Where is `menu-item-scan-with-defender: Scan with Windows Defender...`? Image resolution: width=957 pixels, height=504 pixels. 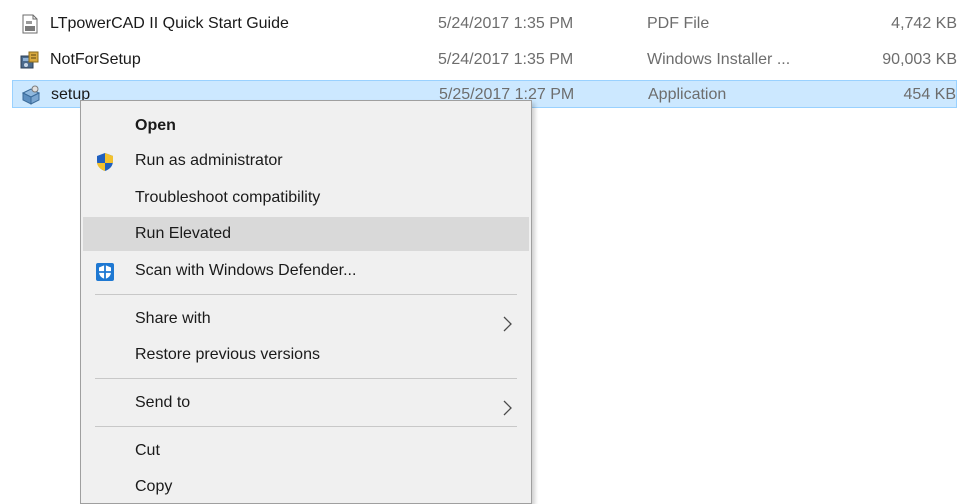 menu-item-scan-with-defender: Scan with Windows Defender... is located at coordinates (306, 271).